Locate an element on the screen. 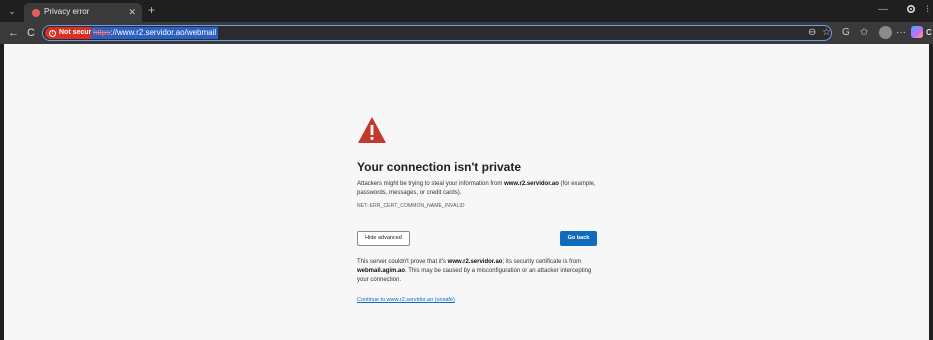 This screenshot has width=933, height=340. new-tab-button: + is located at coordinates (151, 10).